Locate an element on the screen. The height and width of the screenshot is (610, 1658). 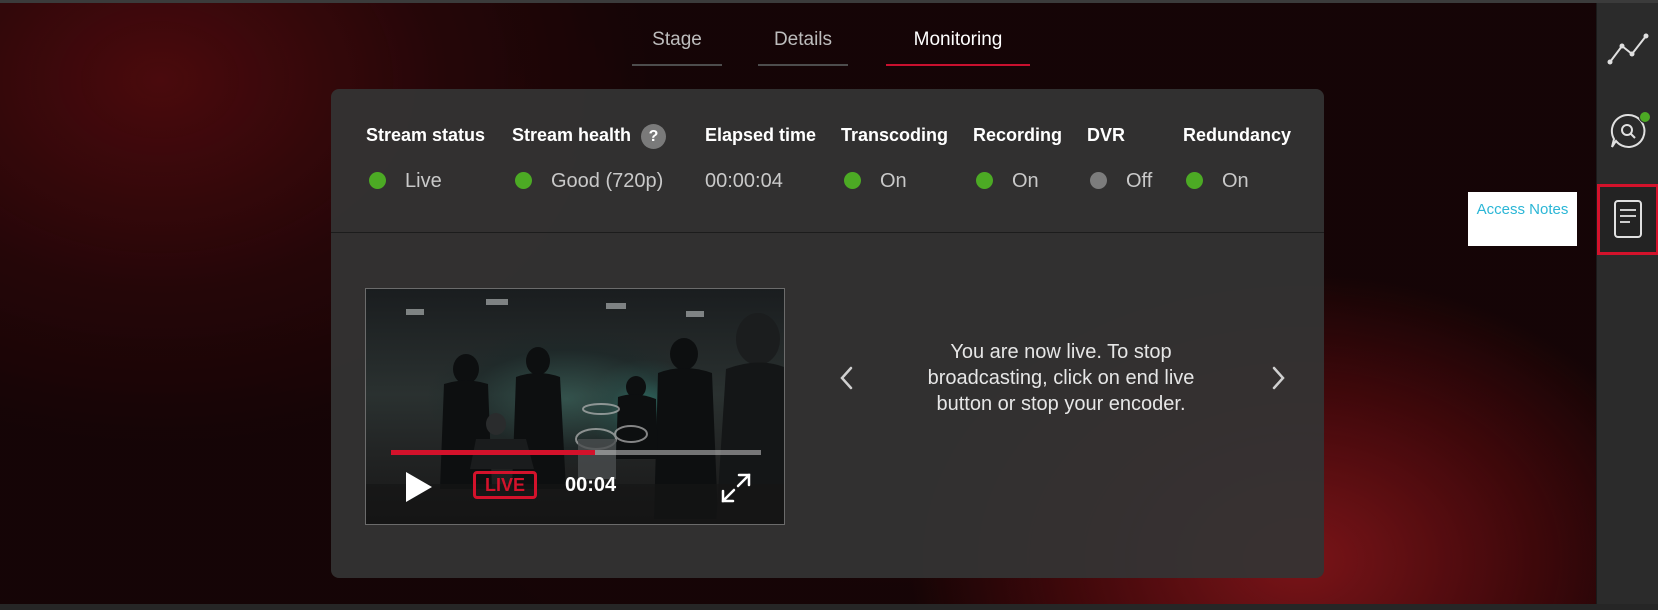
help-icon: ? is located at coordinates (654, 136).